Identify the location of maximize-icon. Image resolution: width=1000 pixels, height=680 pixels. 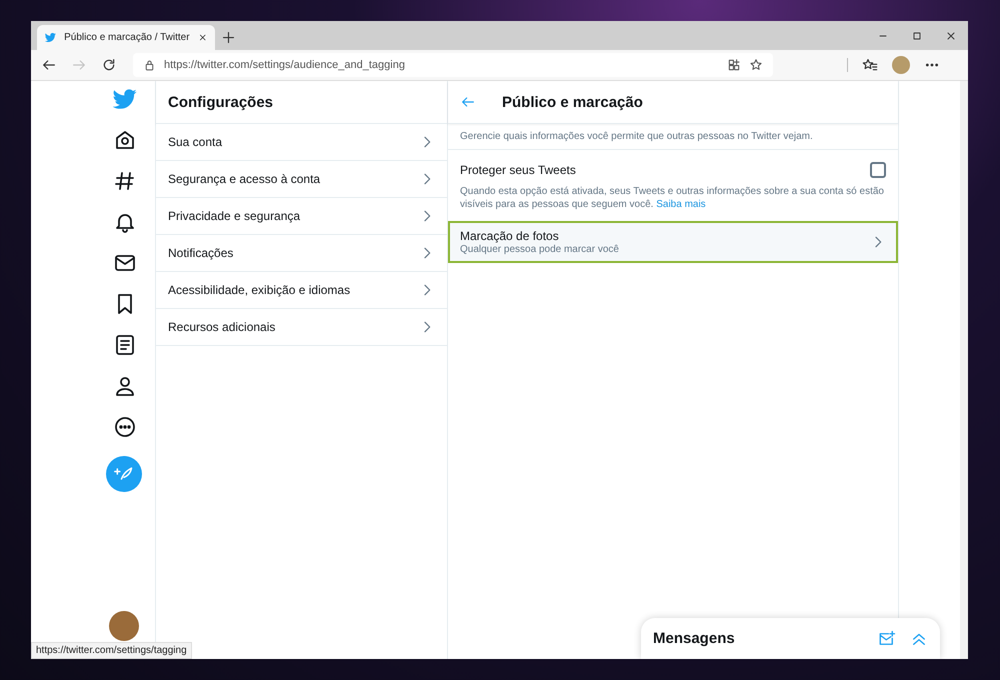
(917, 36).